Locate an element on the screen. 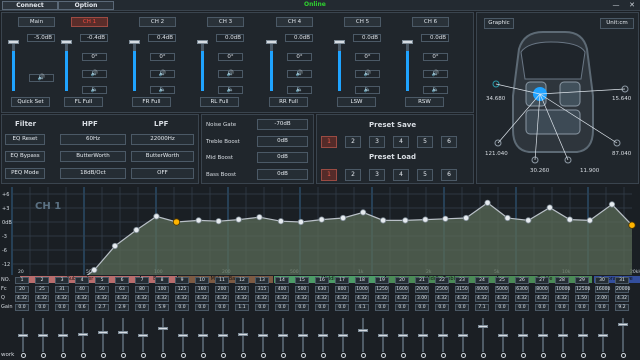 The image size is (640, 360). speaker-icon: 🔊 is located at coordinates (299, 74).